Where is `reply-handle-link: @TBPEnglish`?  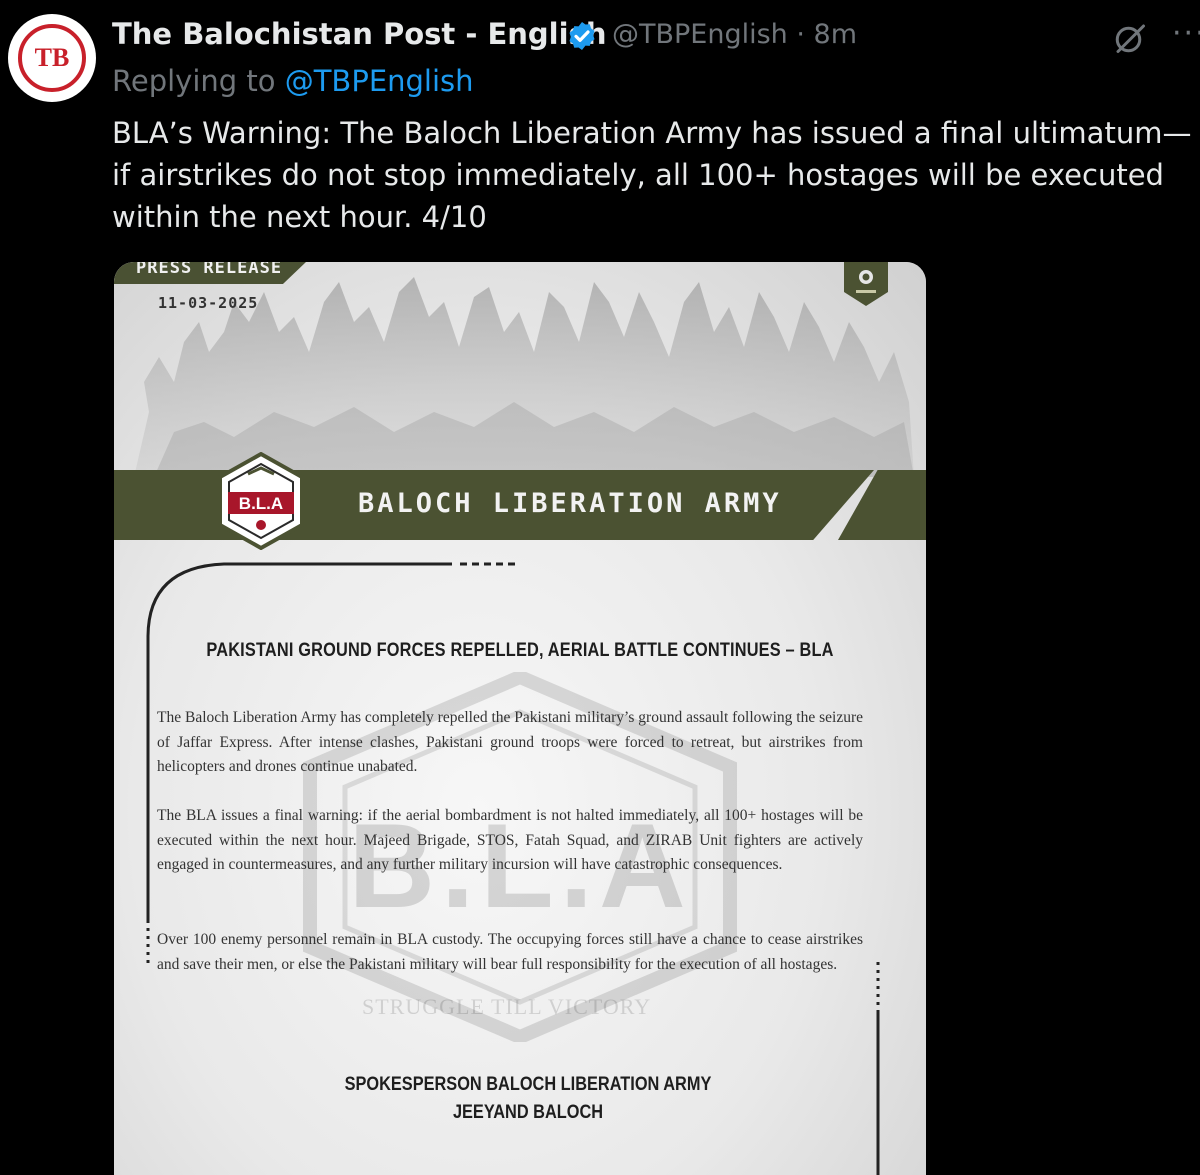
reply-handle-link: @TBPEnglish is located at coordinates (379, 81).